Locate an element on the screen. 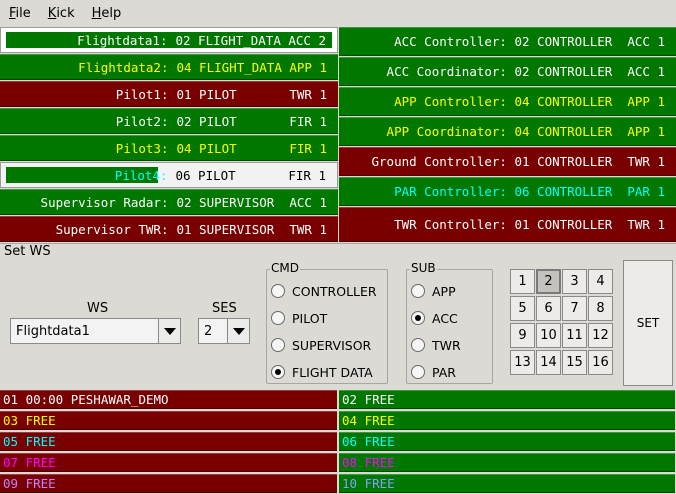 This screenshot has width=676, height=494. workstation-value: 02 FLIGHT_DATA ACC 2 is located at coordinates (250, 40).